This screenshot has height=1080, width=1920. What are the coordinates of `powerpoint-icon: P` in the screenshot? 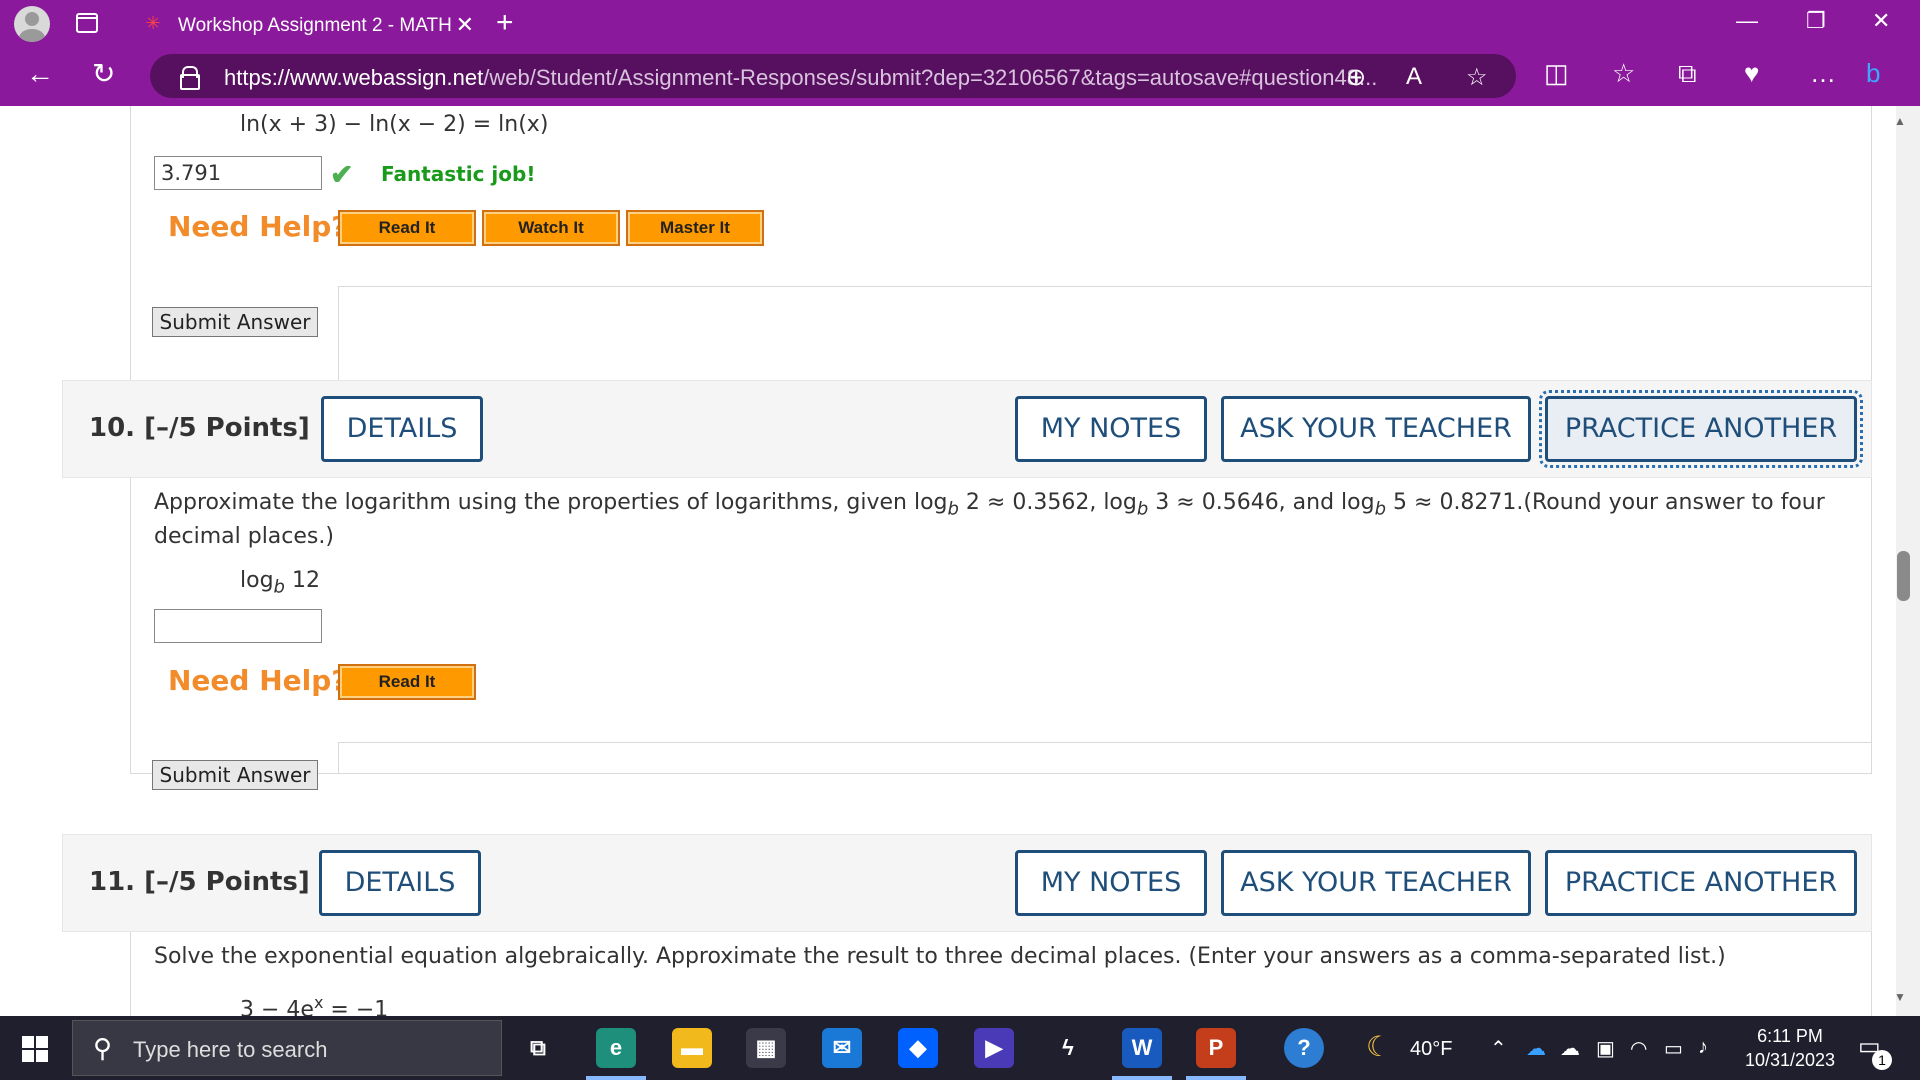 It's located at (1216, 1048).